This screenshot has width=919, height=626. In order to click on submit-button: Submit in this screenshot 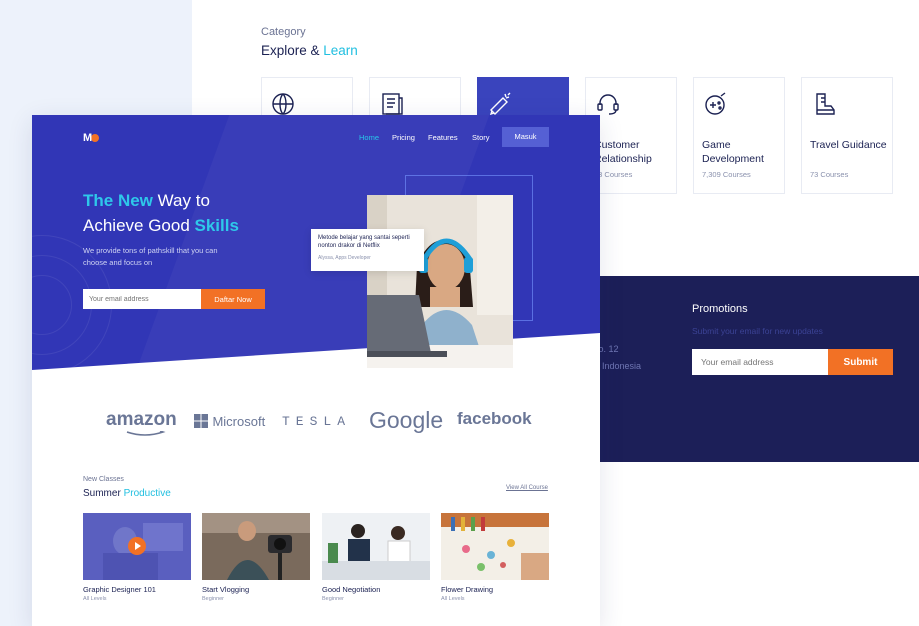, I will do `click(860, 362)`.